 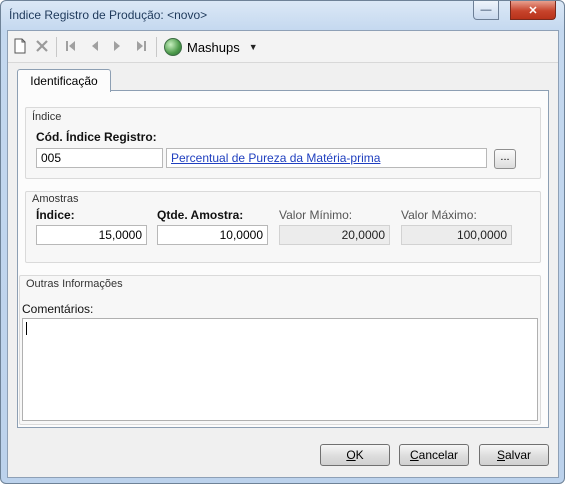 I want to click on tab-label: Identificação, so click(x=64, y=81).